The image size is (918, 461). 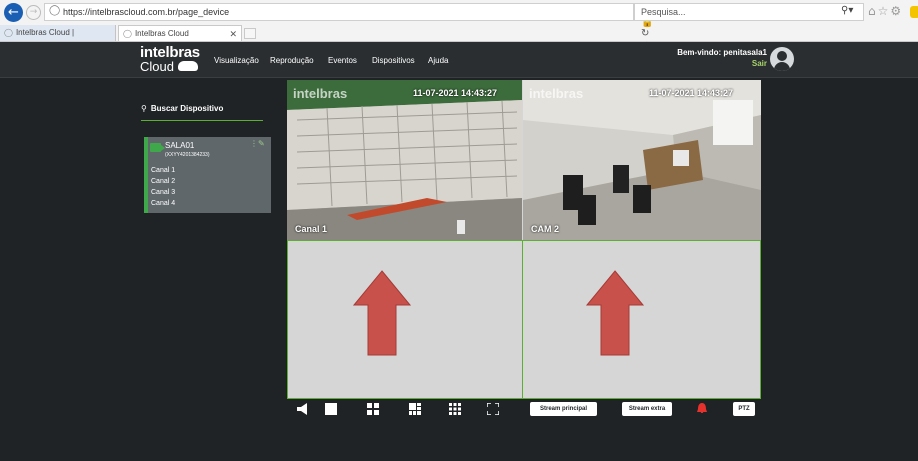 What do you see at coordinates (45, 32) in the screenshot?
I see `tab-label: Intelbras Cloud |` at bounding box center [45, 32].